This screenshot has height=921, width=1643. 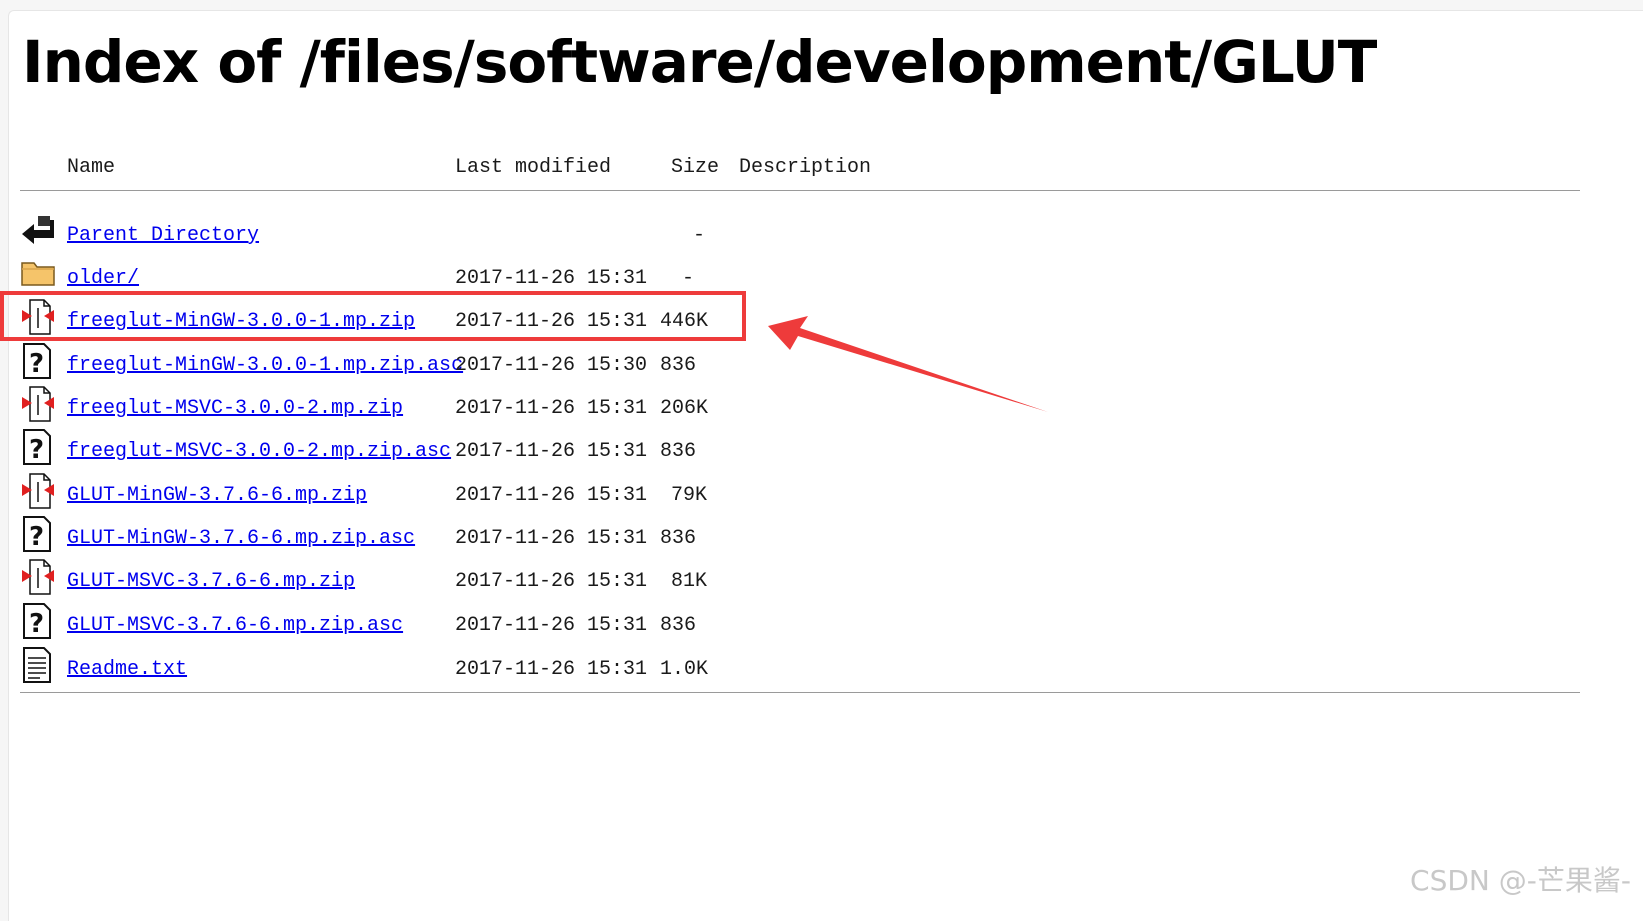 What do you see at coordinates (684, 408) in the screenshot?
I see `file-size: 206K` at bounding box center [684, 408].